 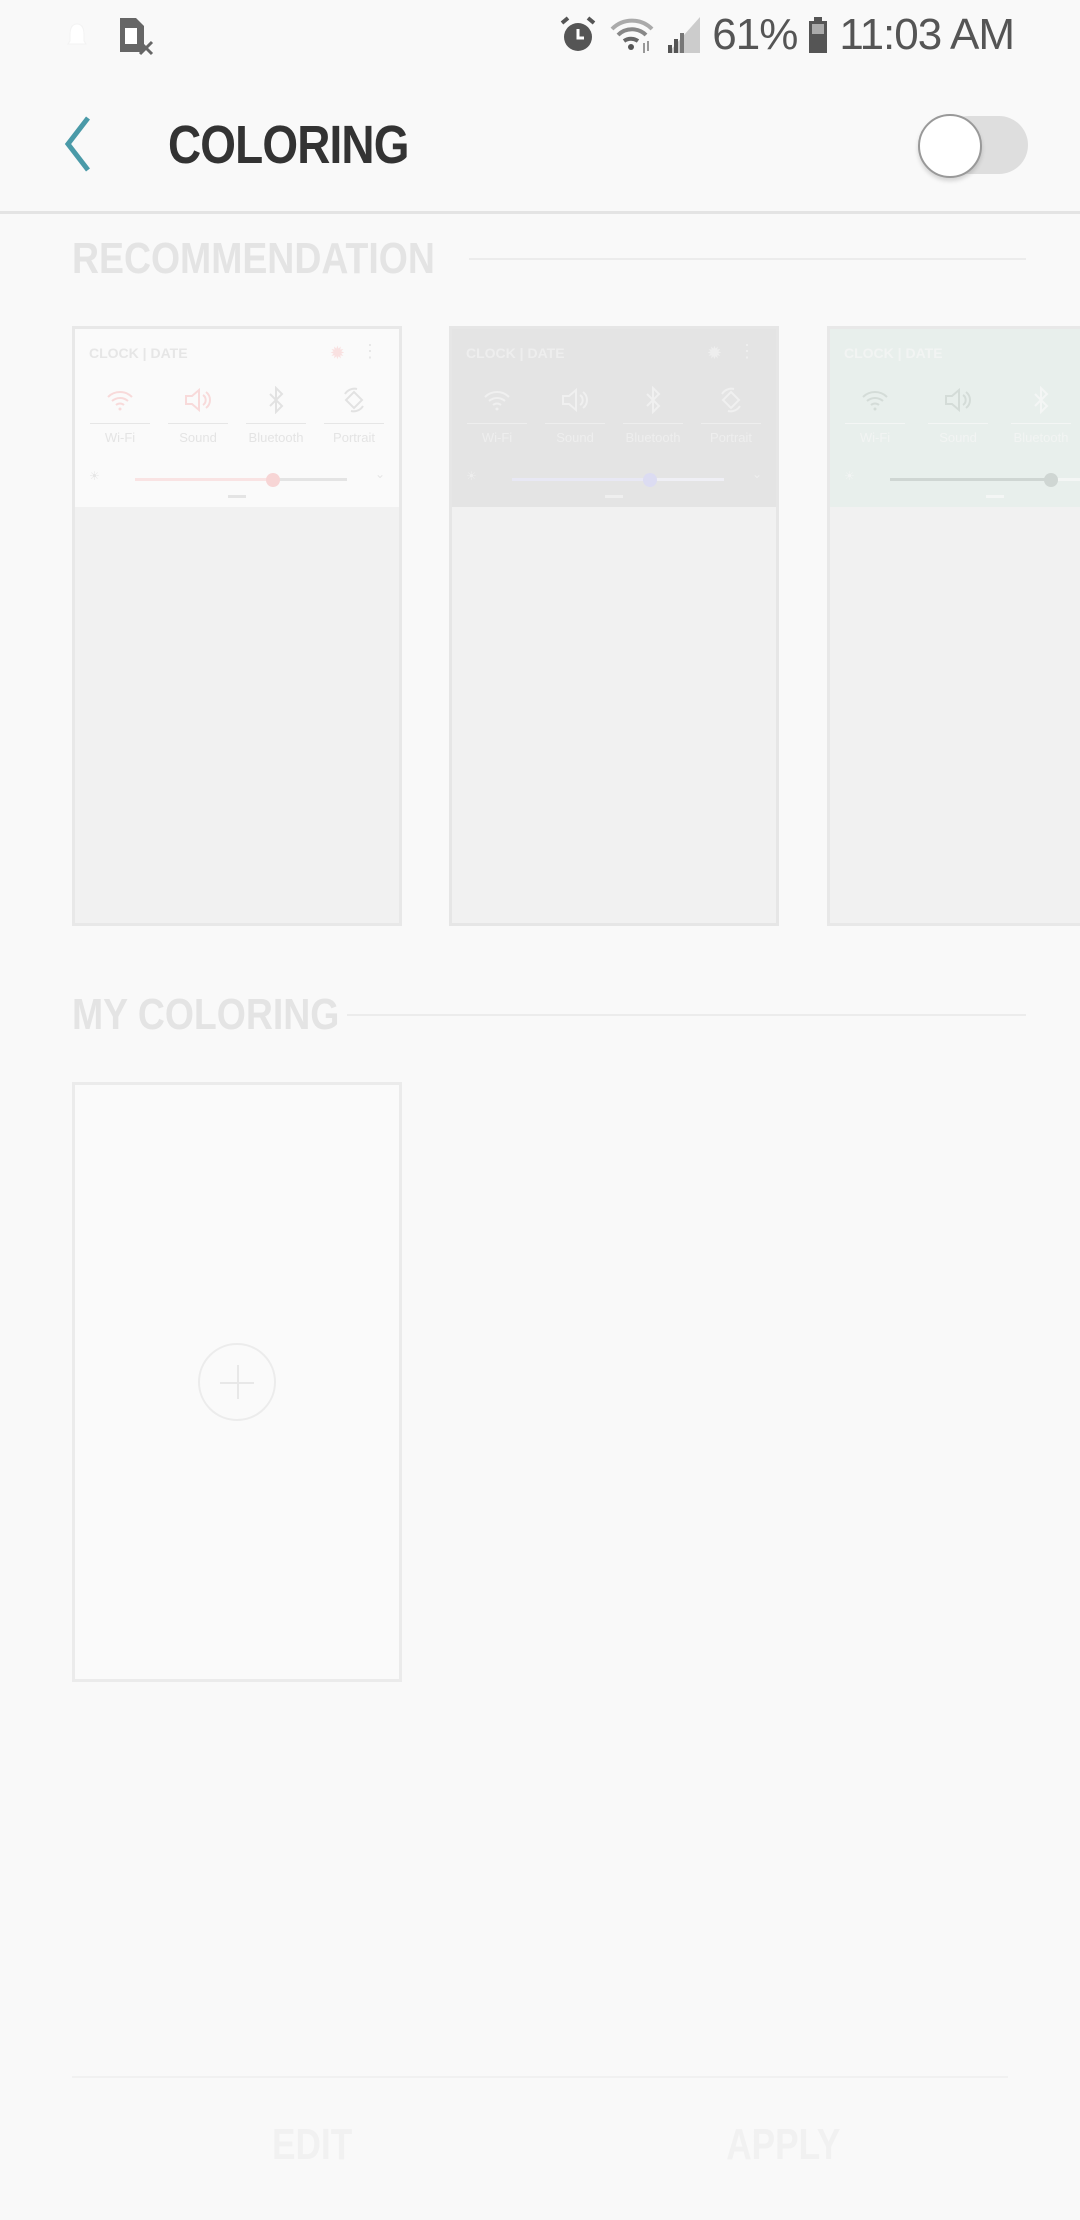 I want to click on plus-icon, so click(x=237, y=1382).